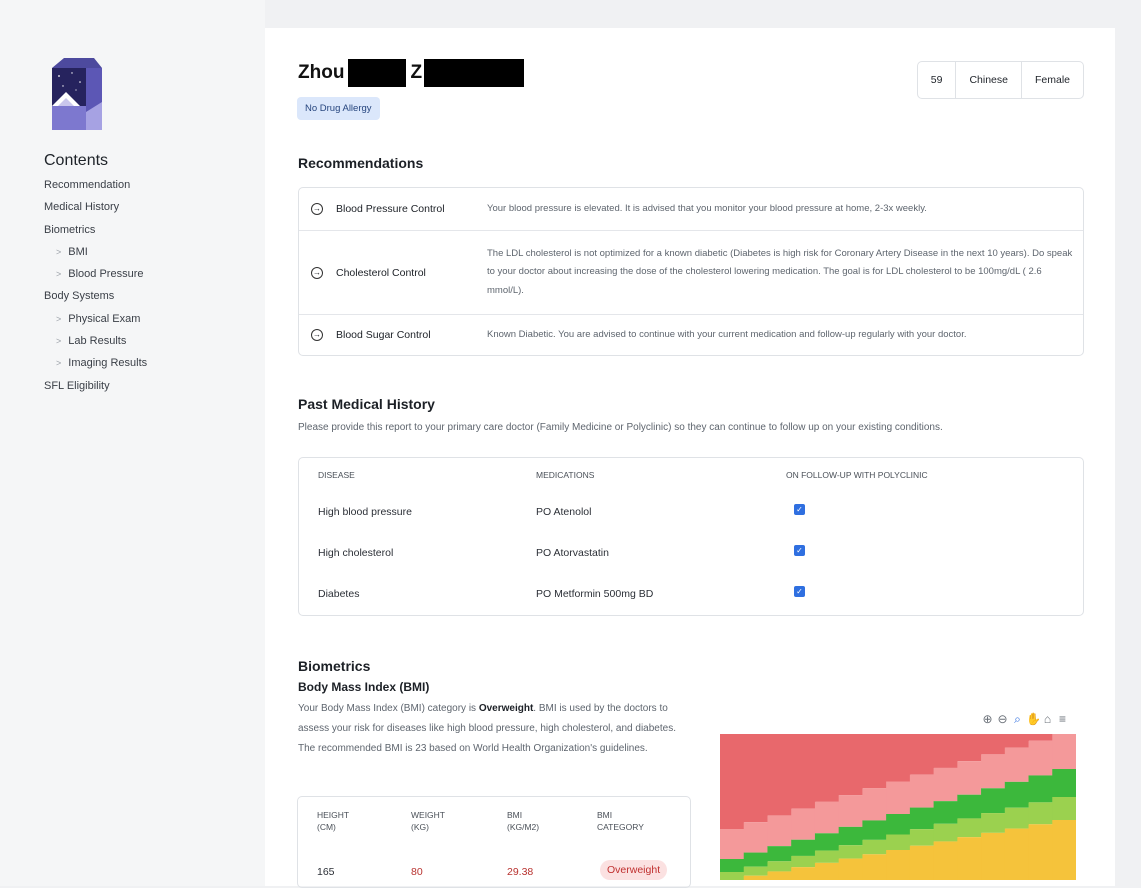 Image resolution: width=1141 pixels, height=888 pixels. What do you see at coordinates (95, 230) in the screenshot?
I see `toc-item-biometrics: Biometrics` at bounding box center [95, 230].